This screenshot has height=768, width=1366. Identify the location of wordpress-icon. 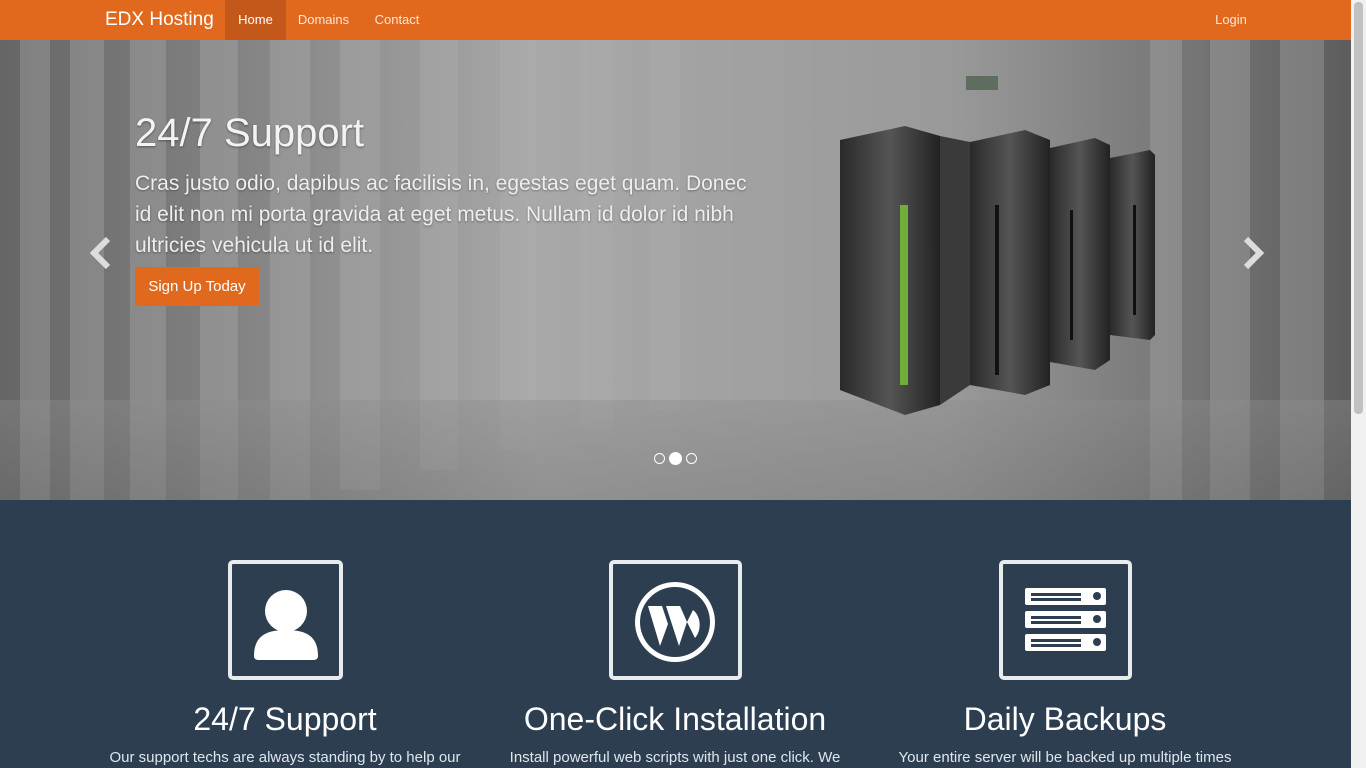
(675, 622).